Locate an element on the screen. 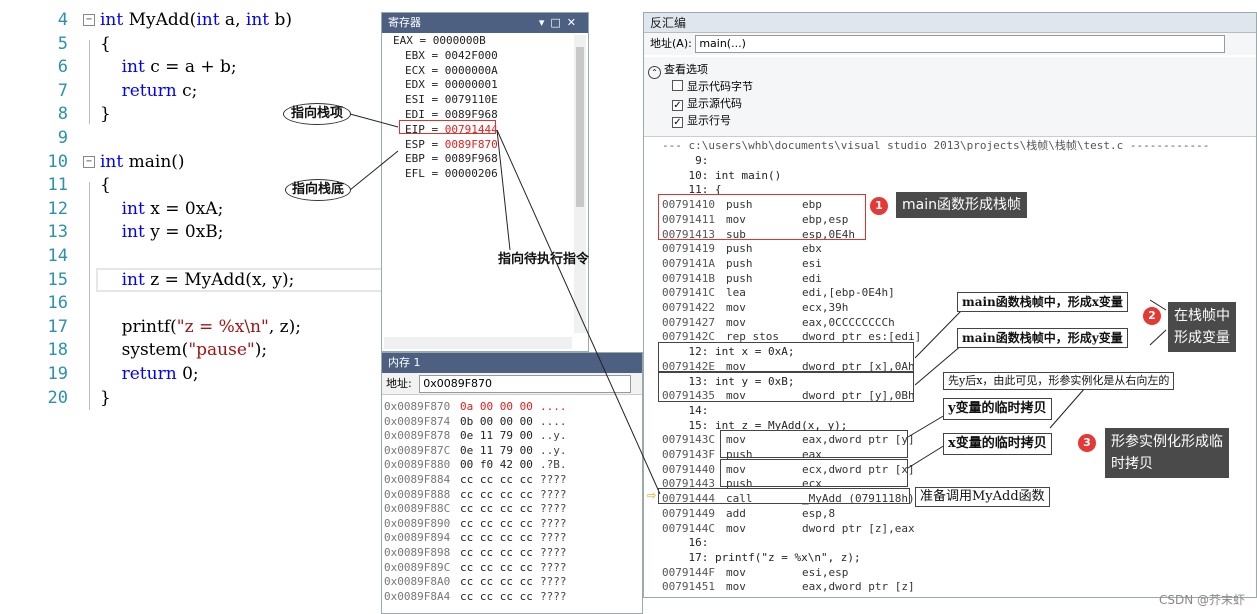 The height and width of the screenshot is (614, 1257). registers-title: 寄存器 is located at coordinates (404, 22).